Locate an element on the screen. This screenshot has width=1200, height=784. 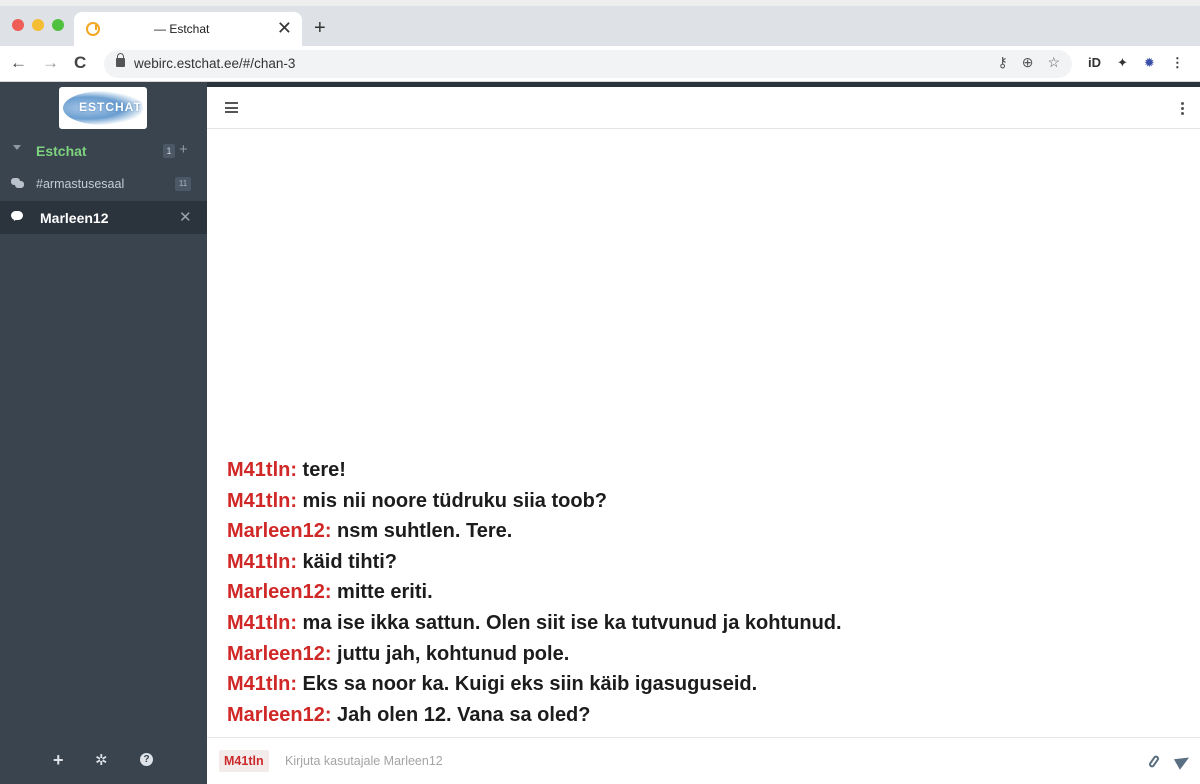
message-text: nsm suhtlen. Tere. is located at coordinates (422, 531).